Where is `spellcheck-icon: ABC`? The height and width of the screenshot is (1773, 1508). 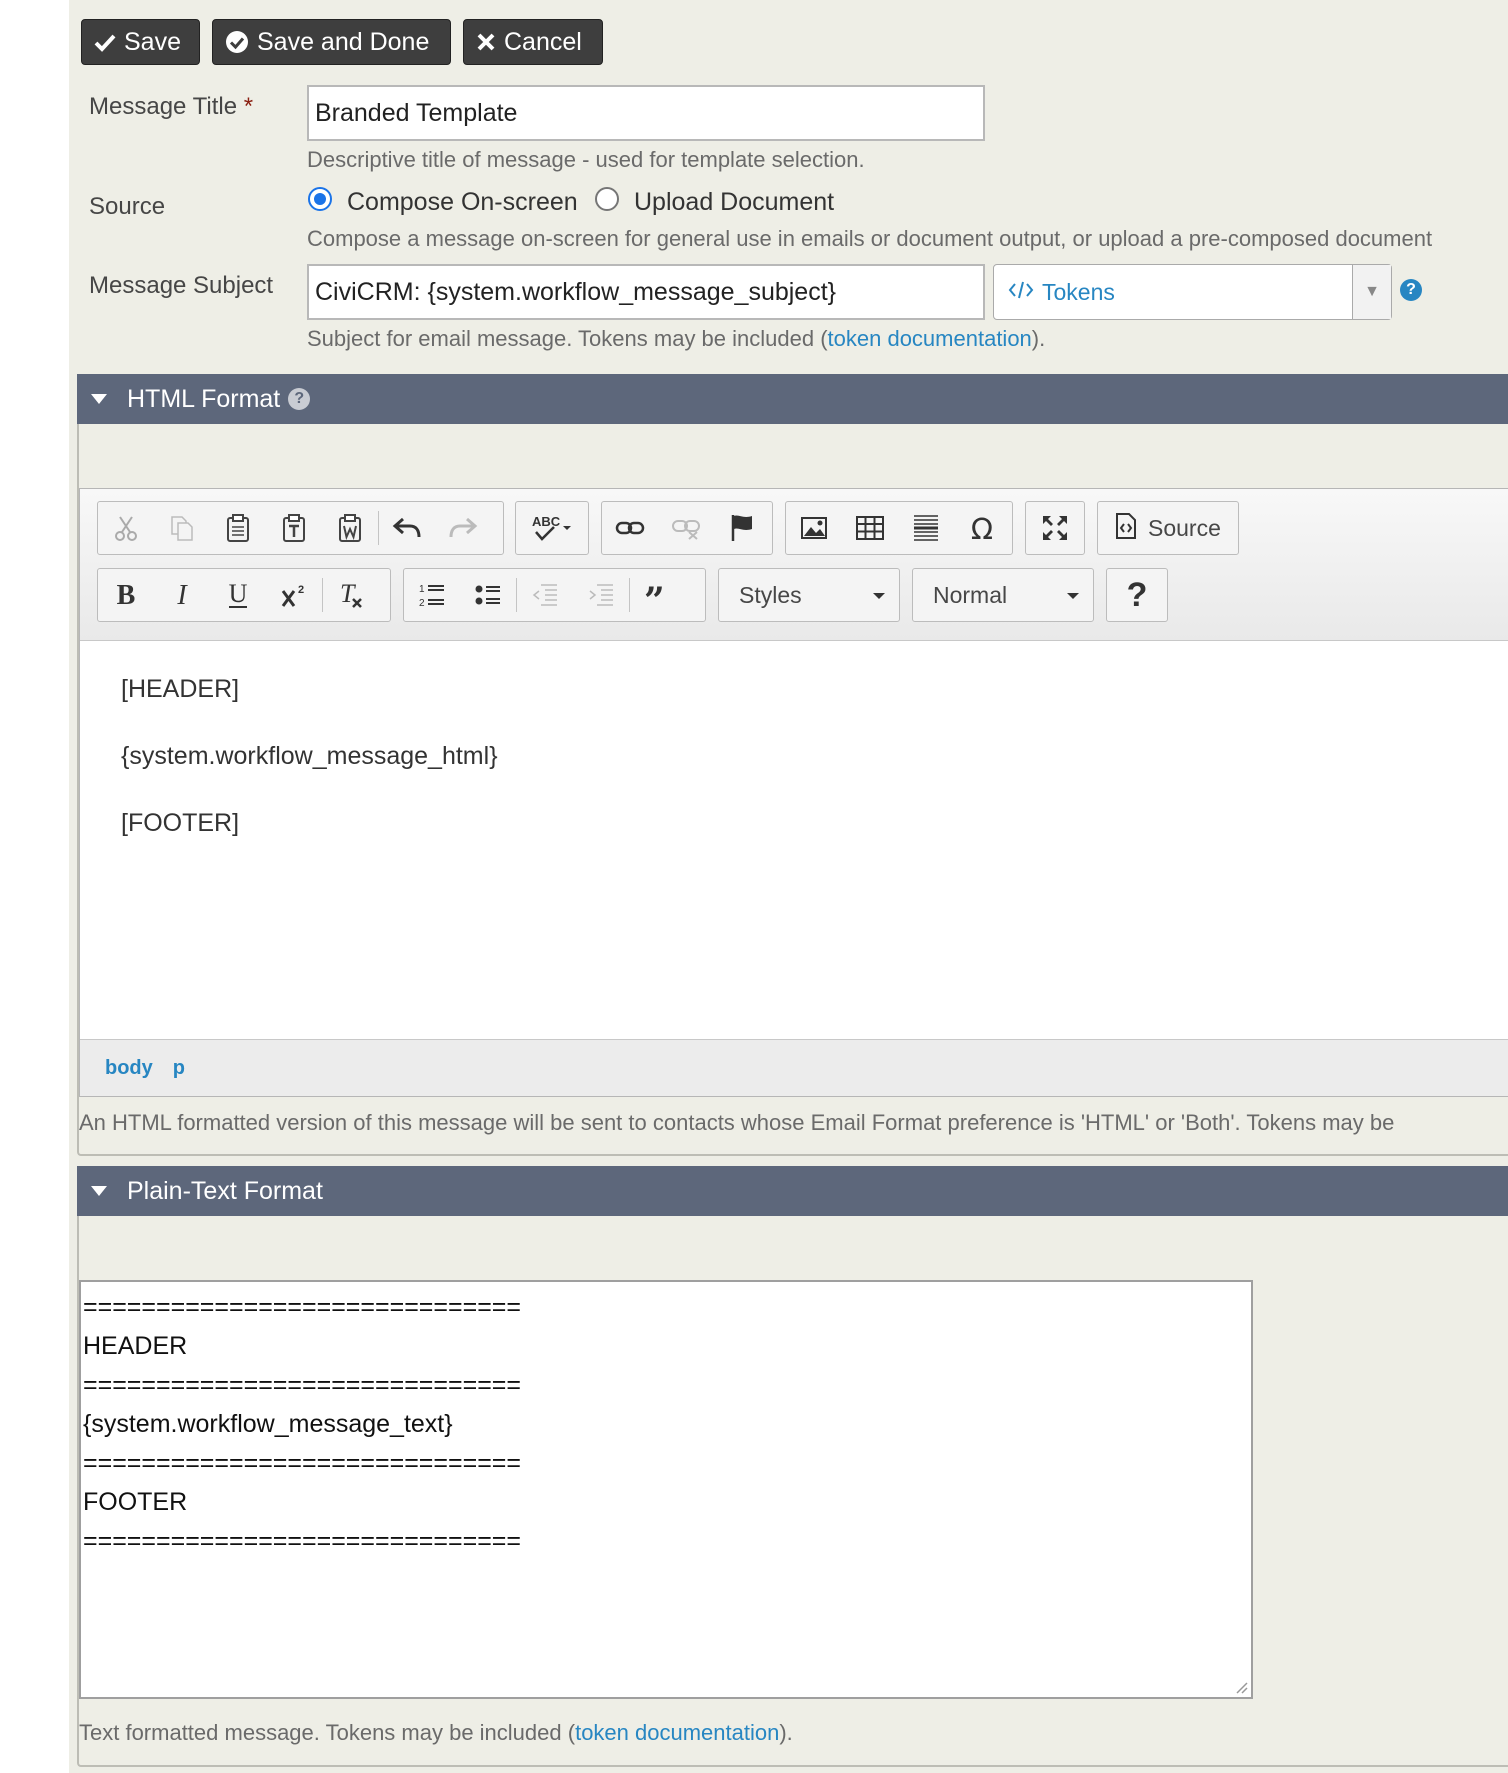
spellcheck-icon: ABC is located at coordinates (552, 528).